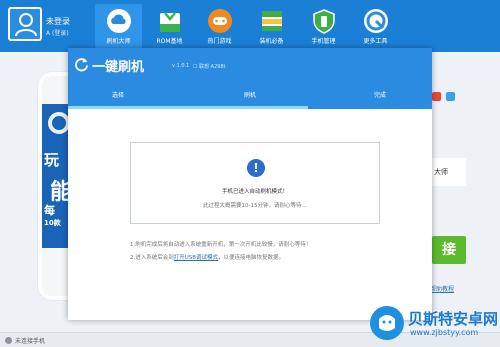  Describe the element at coordinates (441, 172) in the screenshot. I see `side-card-text: 大师` at that location.